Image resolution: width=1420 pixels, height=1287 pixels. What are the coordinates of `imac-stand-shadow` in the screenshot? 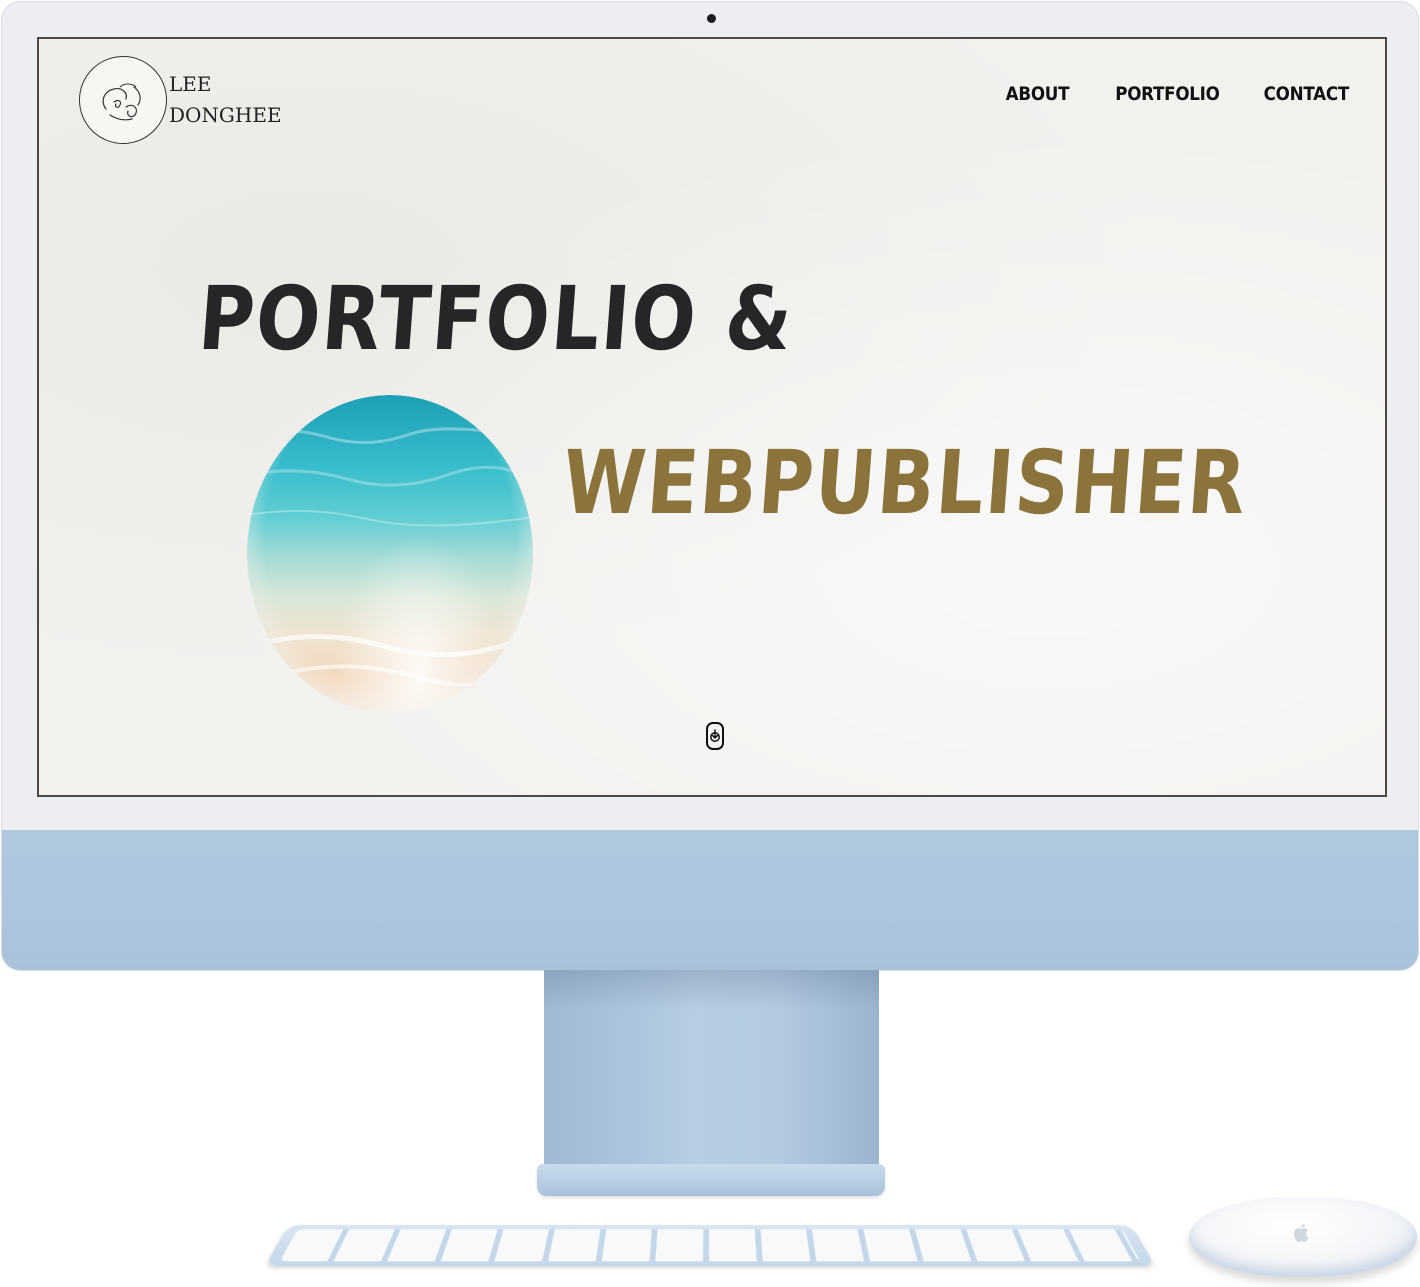 It's located at (711, 990).